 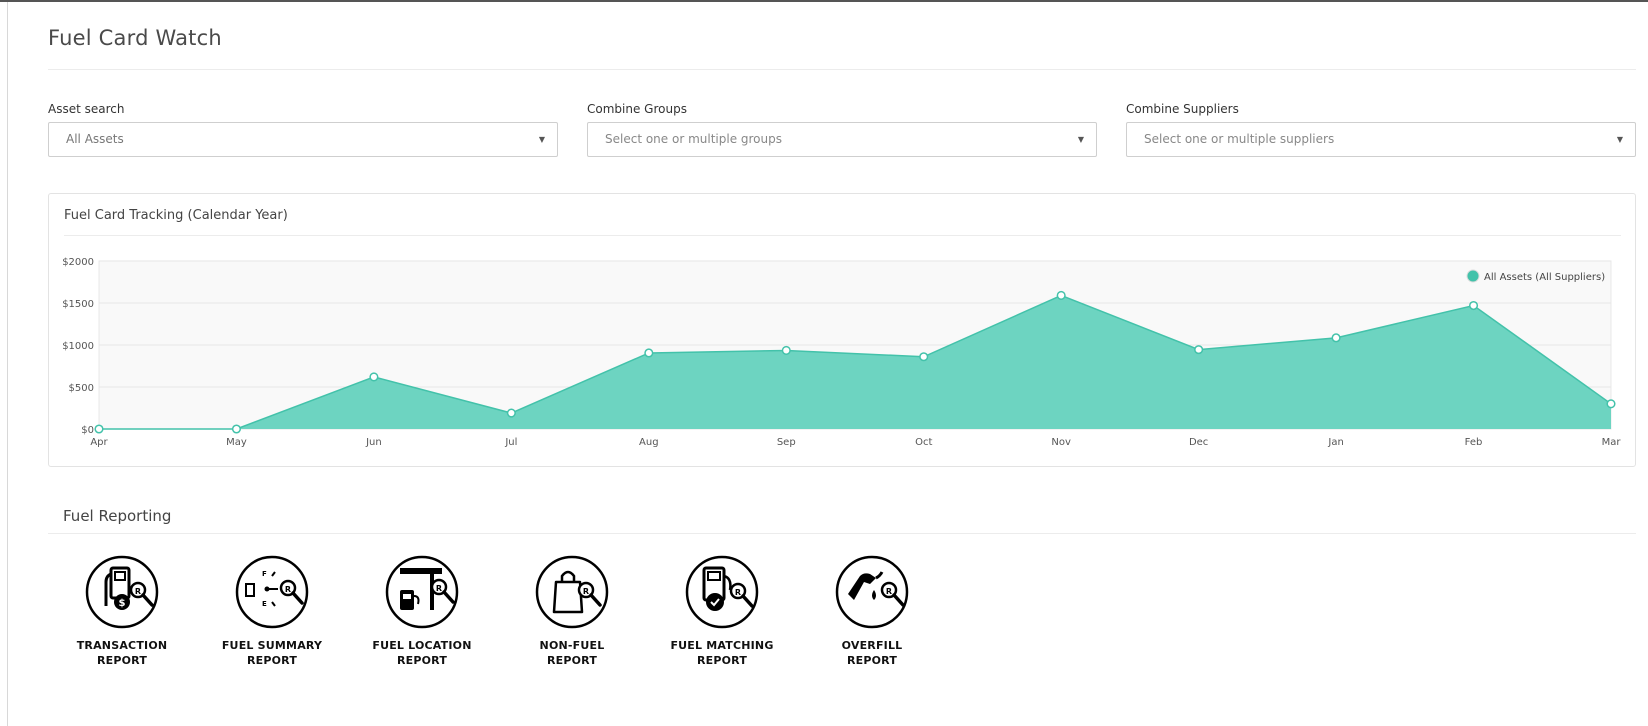 What do you see at coordinates (422, 653) in the screenshot?
I see `report-label: FUEL LOCATION REPORT` at bounding box center [422, 653].